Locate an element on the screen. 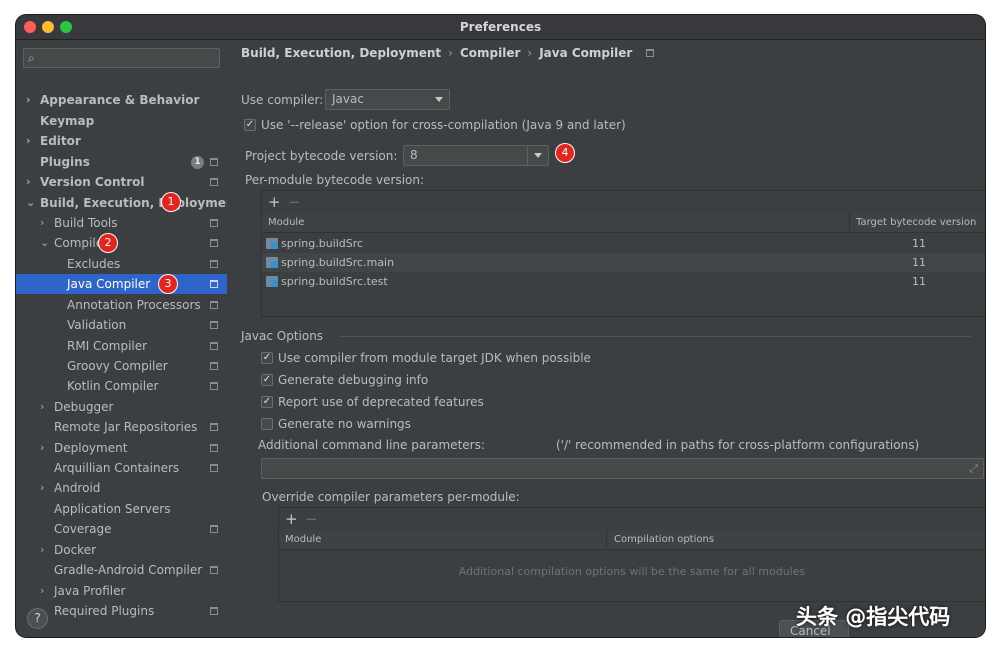 This screenshot has height=652, width=1000. remove-module-button: − is located at coordinates (294, 202).